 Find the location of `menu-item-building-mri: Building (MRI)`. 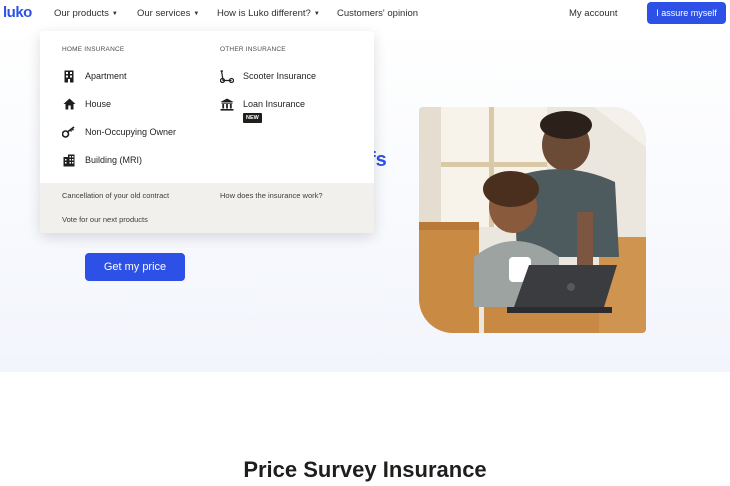

menu-item-building-mri: Building (MRI) is located at coordinates (102, 160).